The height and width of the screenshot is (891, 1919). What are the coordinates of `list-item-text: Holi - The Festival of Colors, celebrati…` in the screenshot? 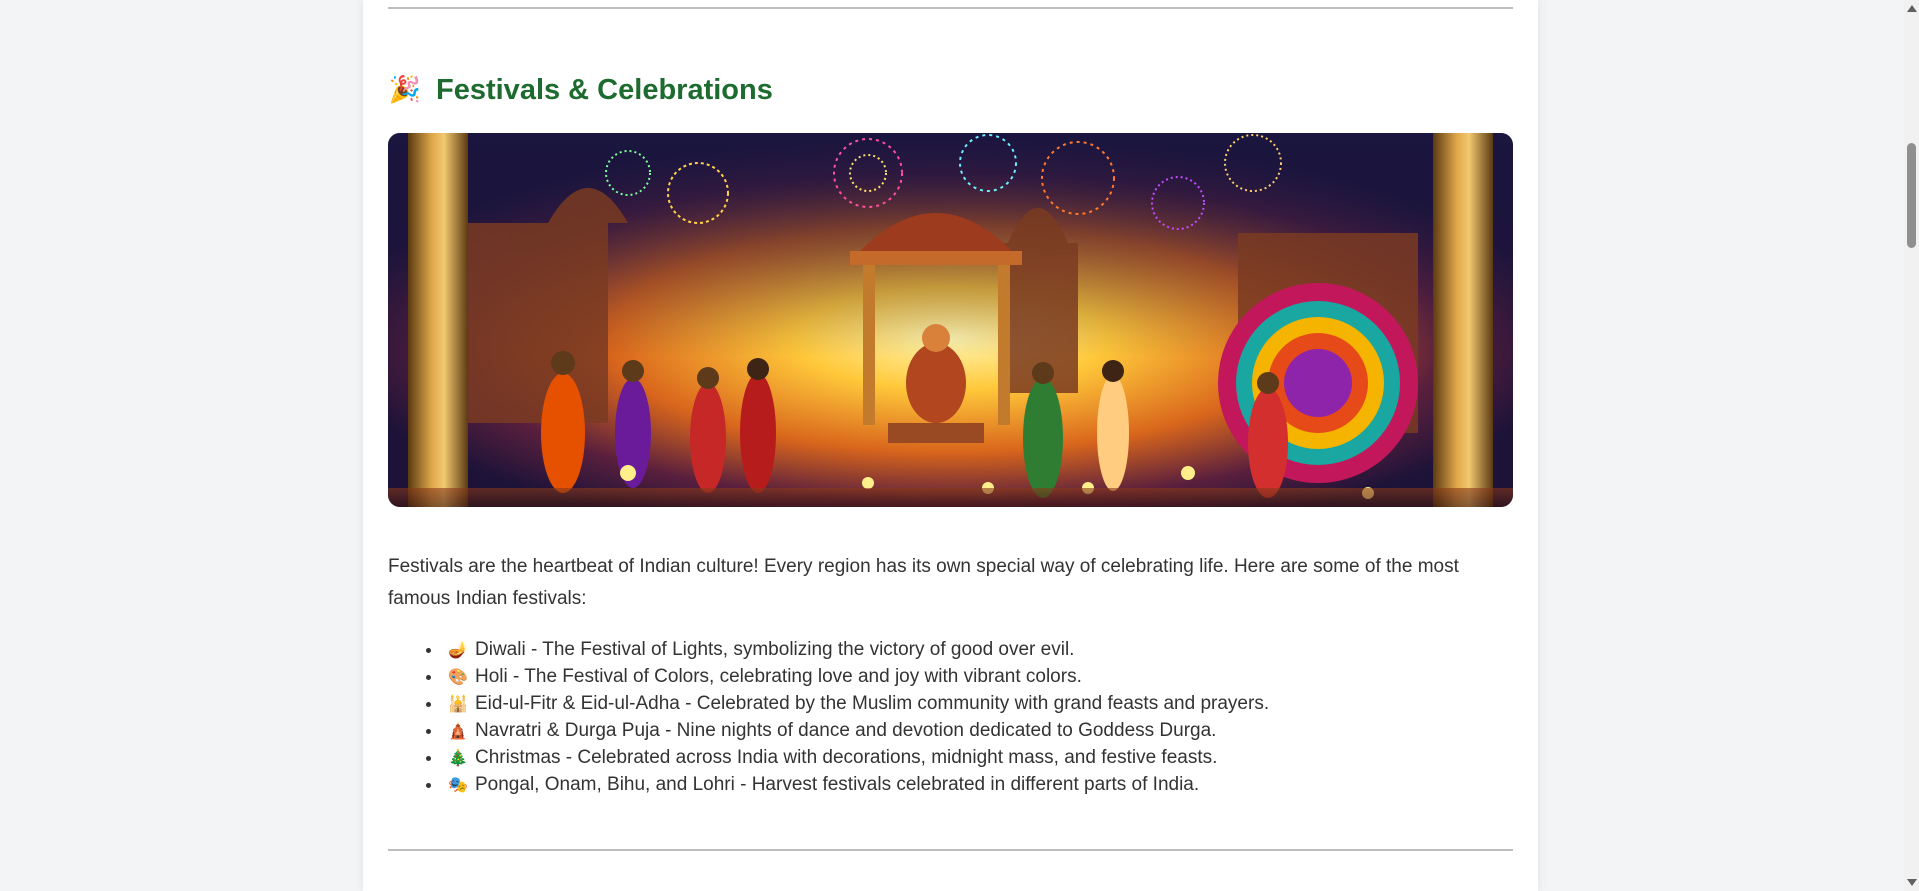 It's located at (778, 676).